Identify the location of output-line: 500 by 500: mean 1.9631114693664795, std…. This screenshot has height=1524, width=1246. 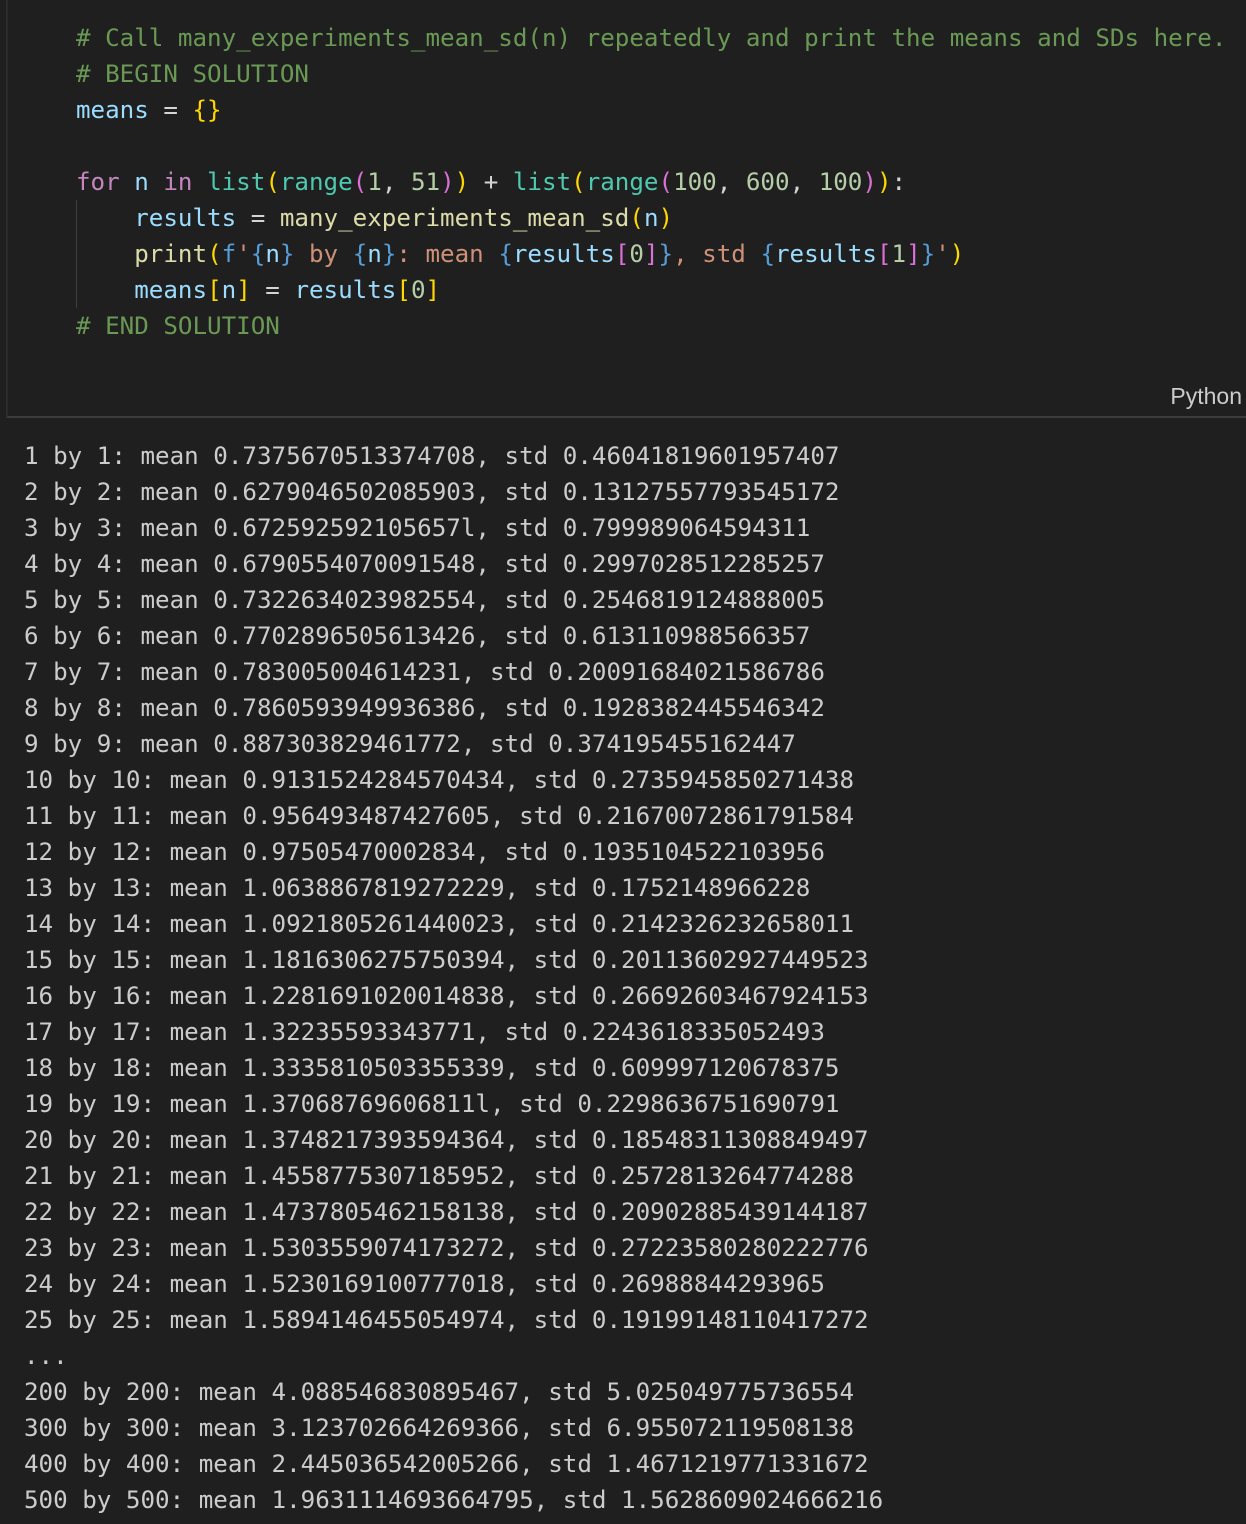
(454, 1500).